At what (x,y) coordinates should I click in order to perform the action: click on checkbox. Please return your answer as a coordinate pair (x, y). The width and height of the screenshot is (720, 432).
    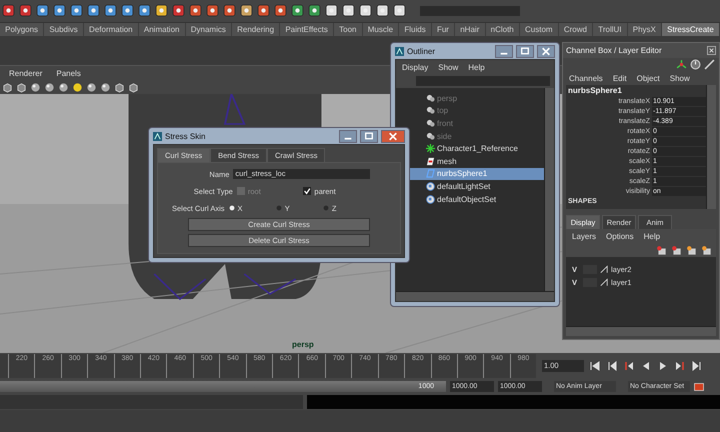
    Looking at the image, I should click on (307, 191).